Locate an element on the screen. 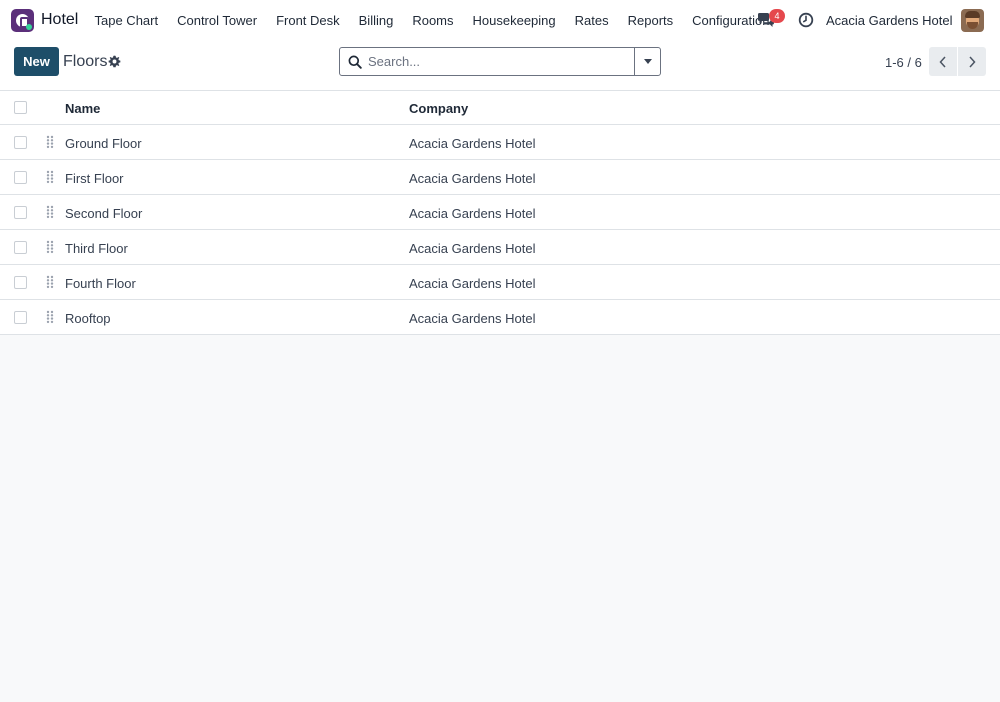 This screenshot has width=1000, height=702. gear-icon is located at coordinates (114, 61).